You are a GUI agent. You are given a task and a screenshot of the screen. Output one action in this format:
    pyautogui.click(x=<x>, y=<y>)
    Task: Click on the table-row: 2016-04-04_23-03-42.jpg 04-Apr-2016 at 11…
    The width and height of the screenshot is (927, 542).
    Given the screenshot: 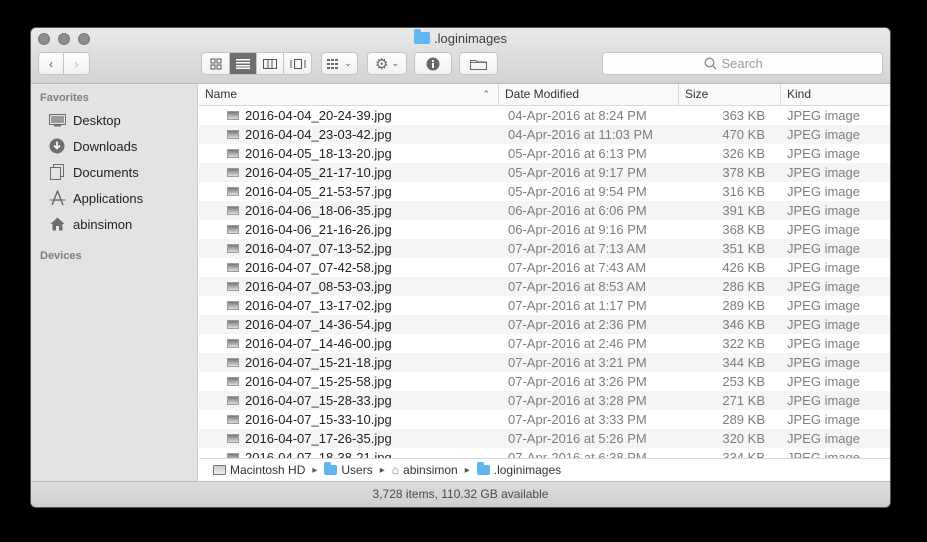 What is the action you would take?
    pyautogui.click(x=544, y=134)
    